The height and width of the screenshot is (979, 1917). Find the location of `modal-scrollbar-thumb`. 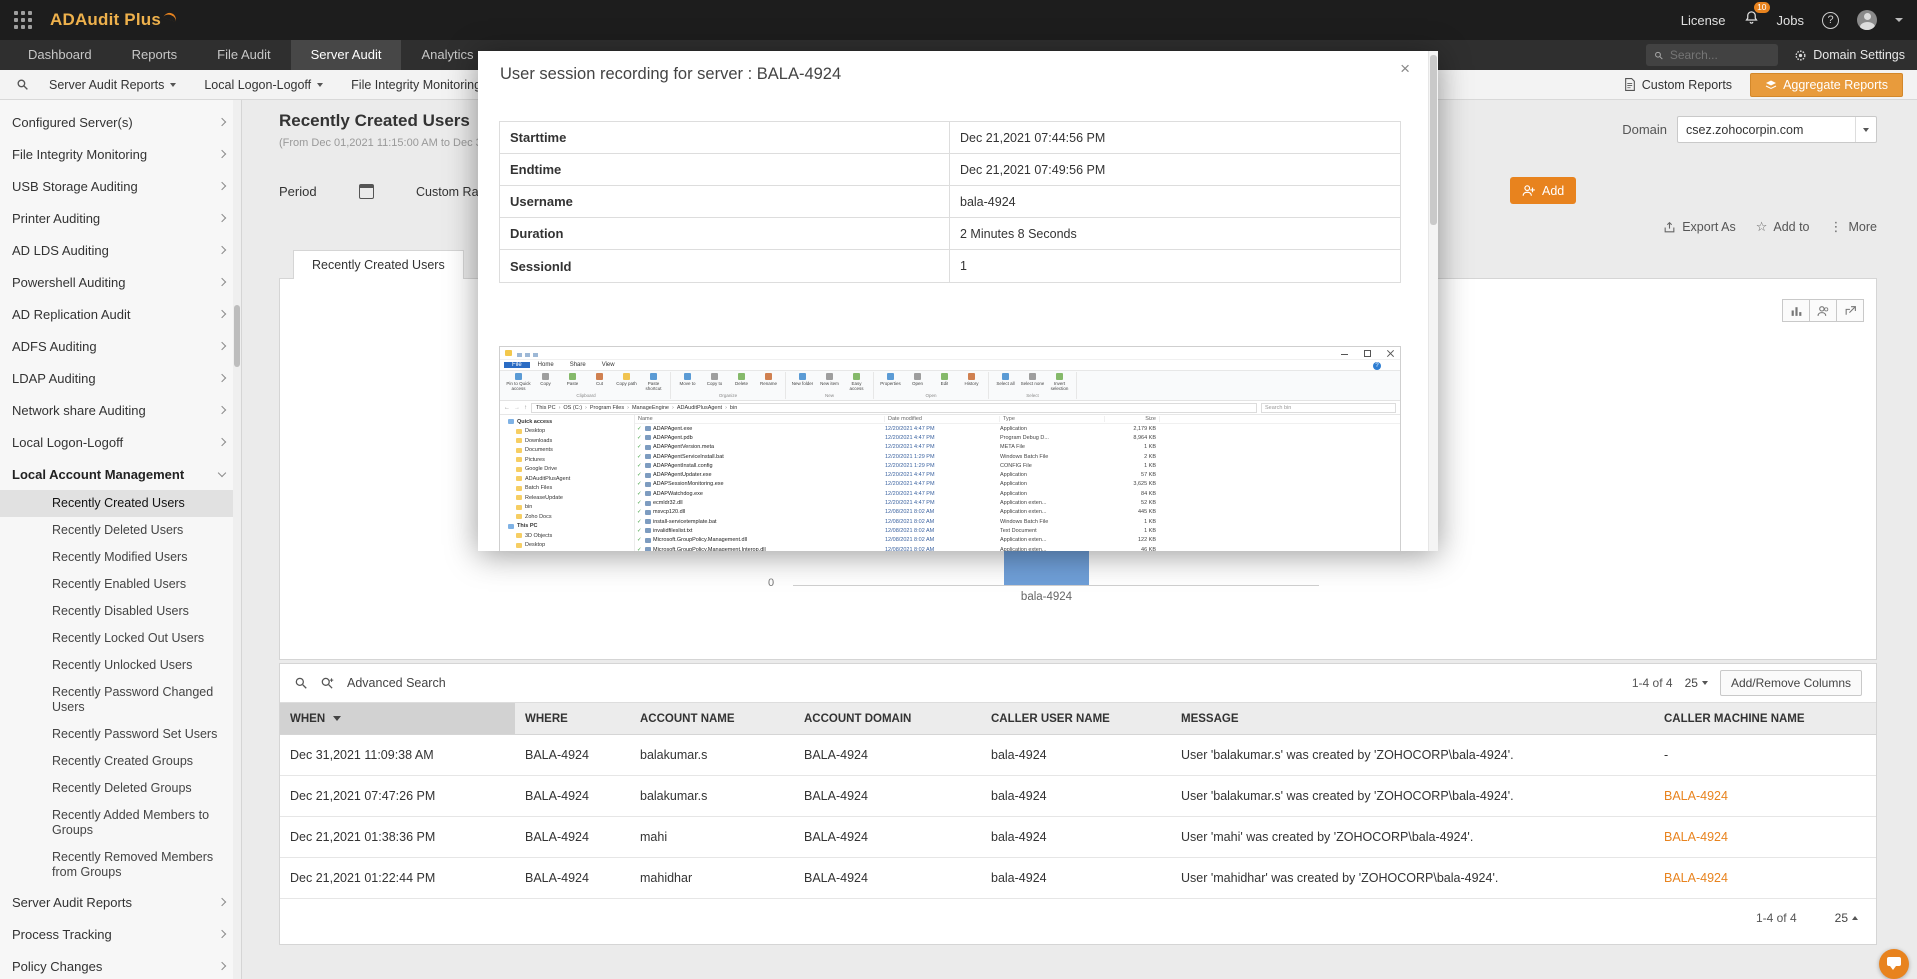

modal-scrollbar-thumb is located at coordinates (1433, 140).